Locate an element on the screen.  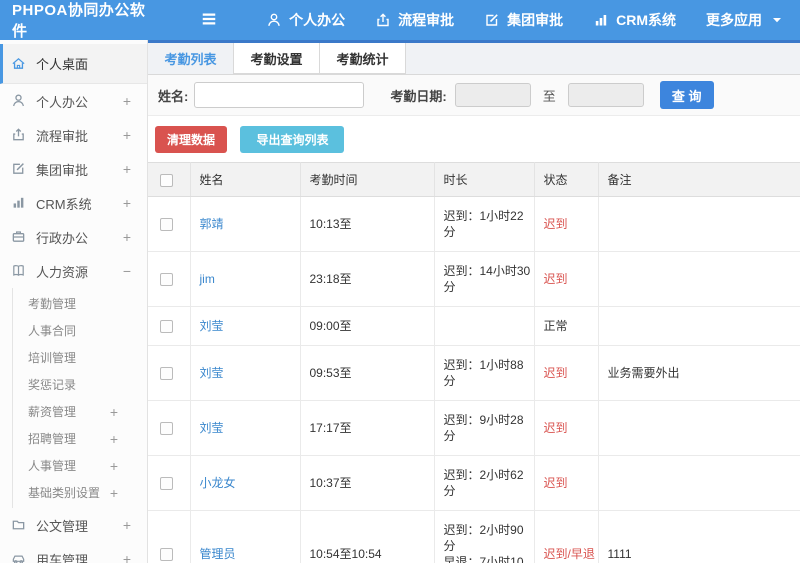
sidebar-item-5: CRM系统 + is located at coordinates (73, 203).